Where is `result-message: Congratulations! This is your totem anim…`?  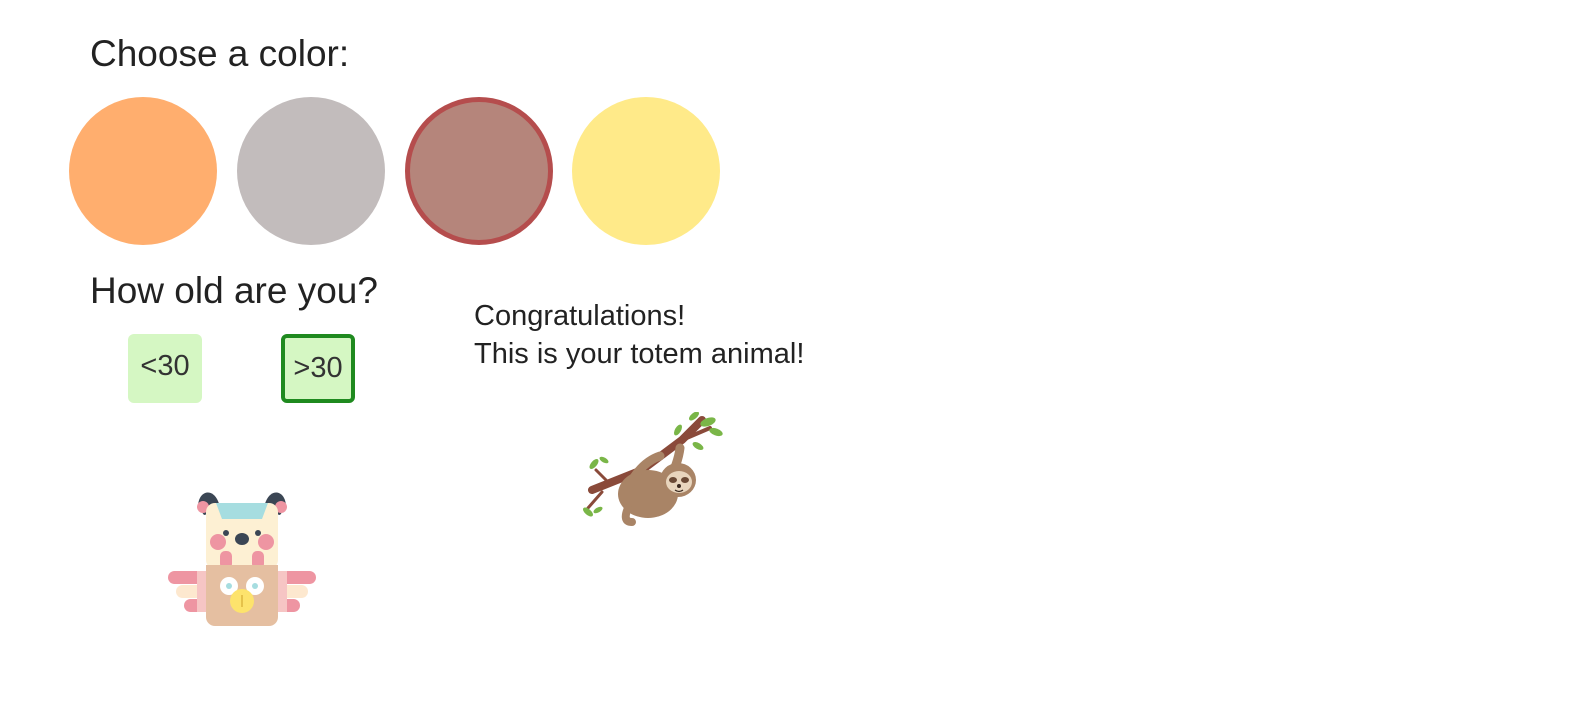
result-message: Congratulations! This is your totem anim… is located at coordinates (639, 335).